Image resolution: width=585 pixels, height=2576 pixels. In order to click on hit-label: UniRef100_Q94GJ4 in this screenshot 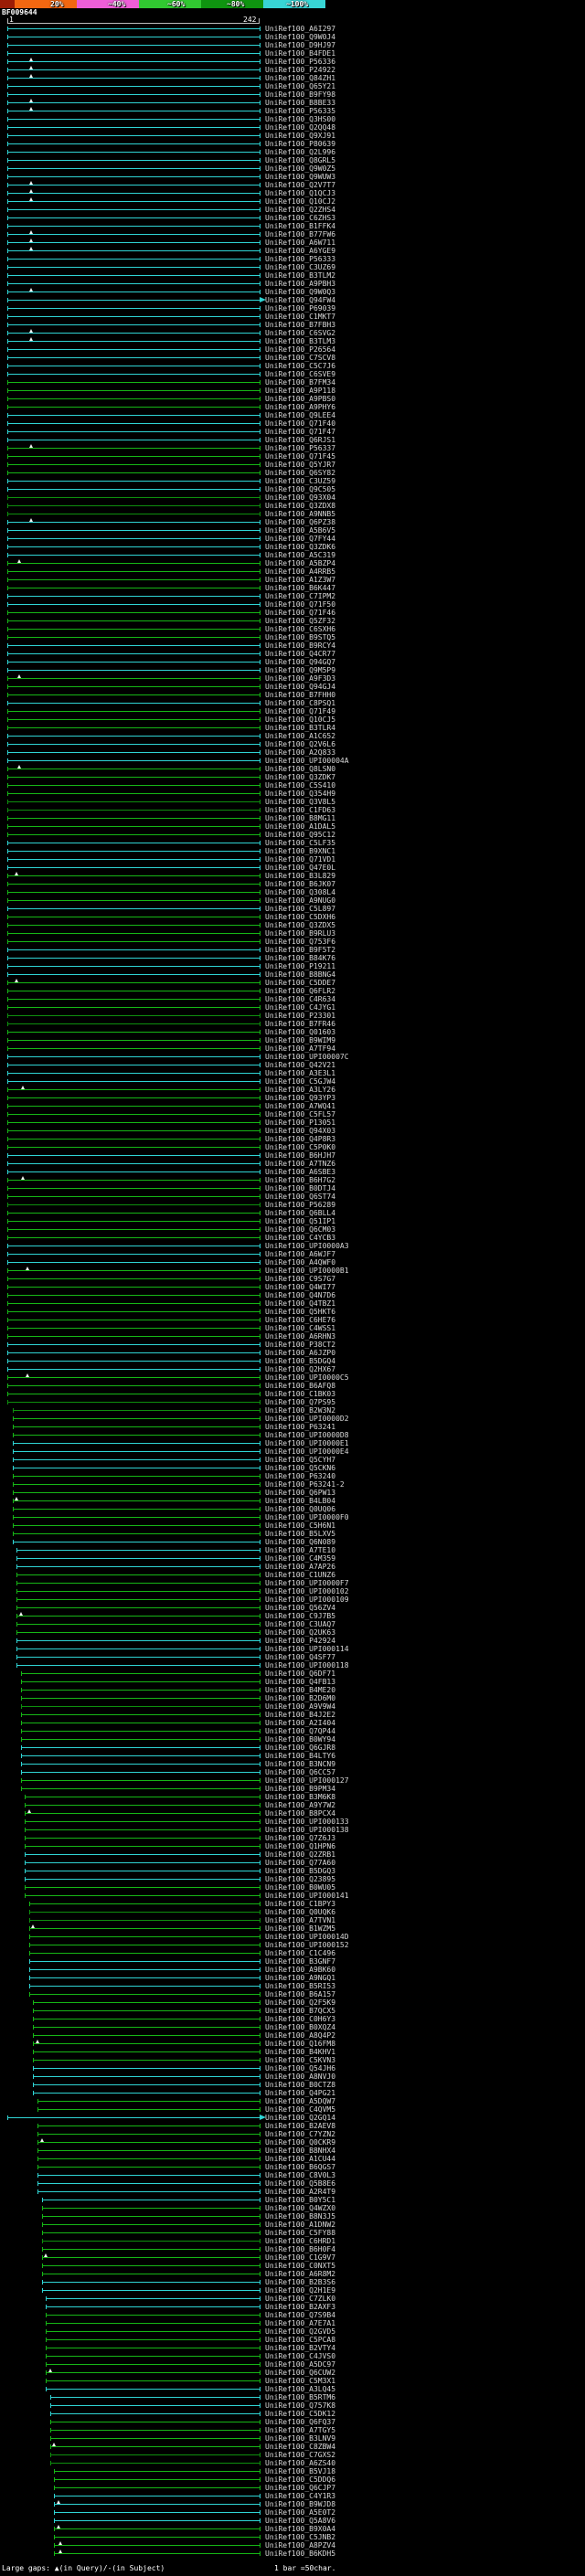, I will do `click(300, 687)`.